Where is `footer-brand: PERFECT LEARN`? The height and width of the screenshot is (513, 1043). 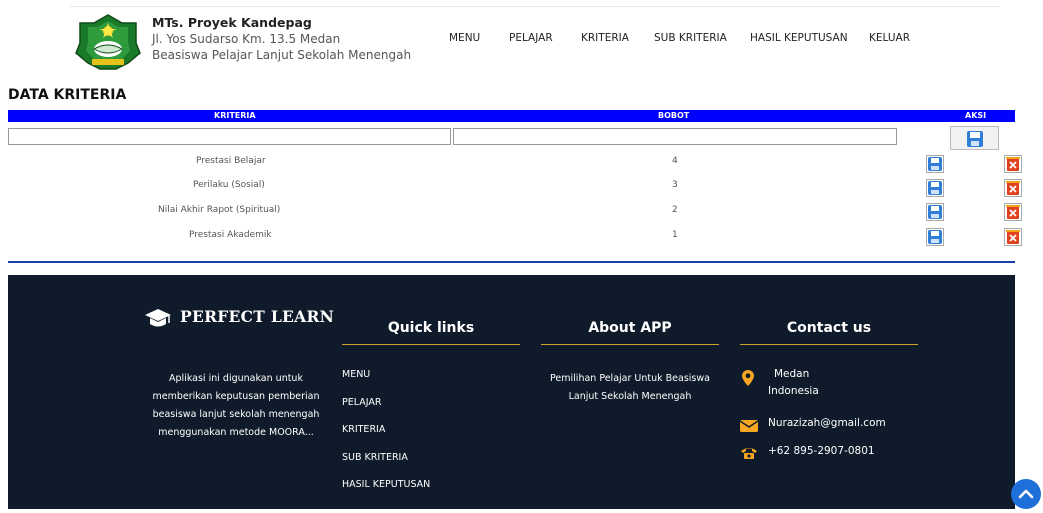
footer-brand: PERFECT LEARN is located at coordinates (257, 316).